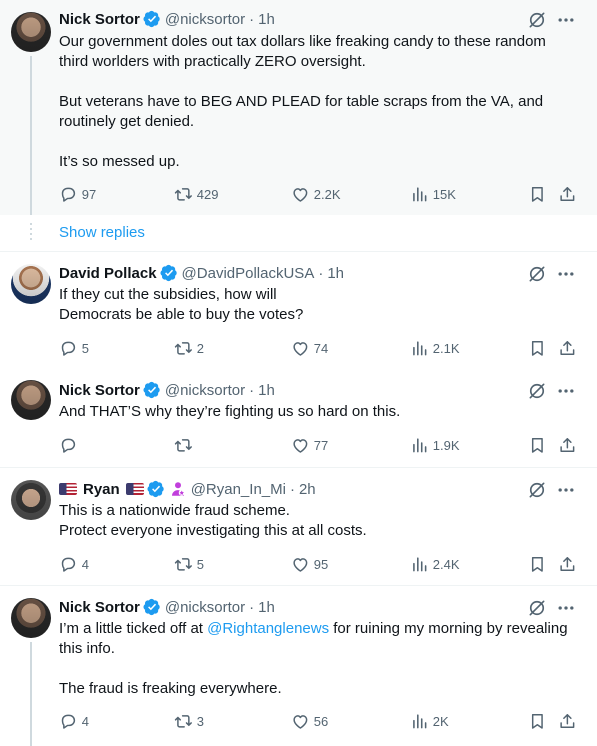  I want to click on like-button: 95, so click(309, 564).